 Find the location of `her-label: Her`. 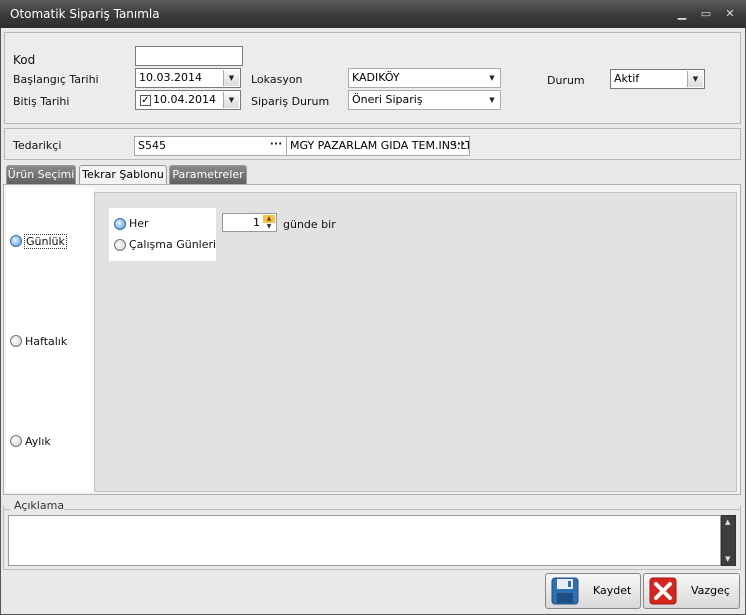

her-label: Her is located at coordinates (139, 223).